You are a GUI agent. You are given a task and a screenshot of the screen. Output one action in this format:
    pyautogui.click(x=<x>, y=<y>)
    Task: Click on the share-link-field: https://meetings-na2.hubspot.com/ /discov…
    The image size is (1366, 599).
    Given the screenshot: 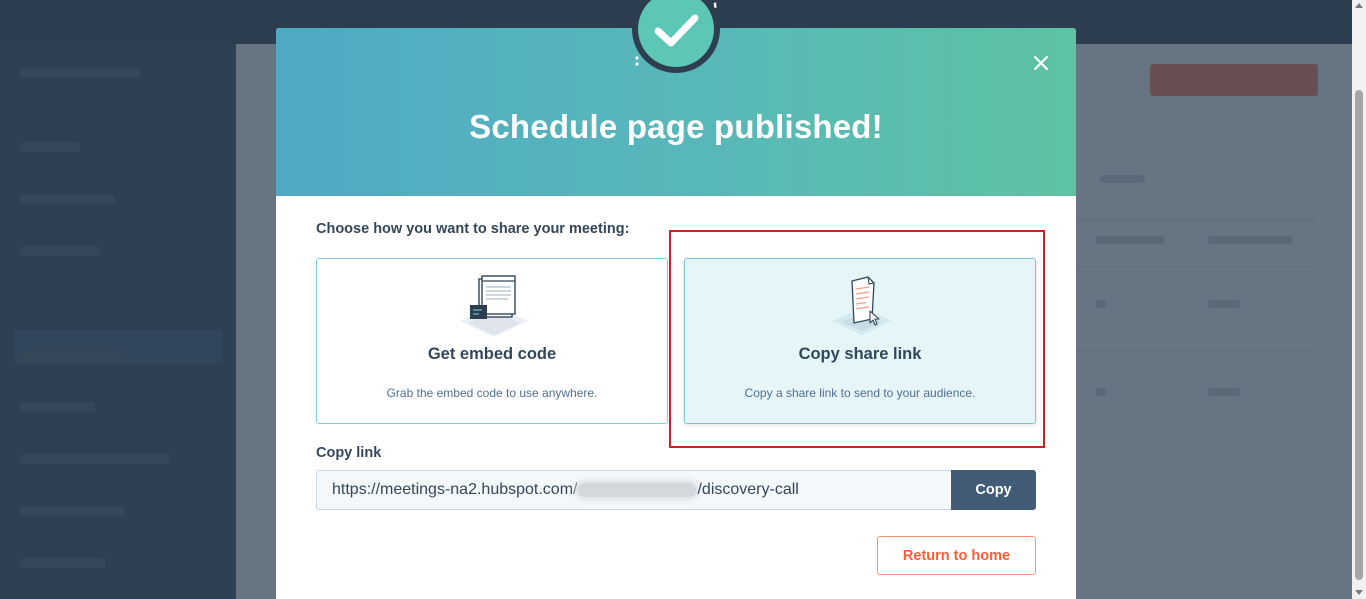 What is the action you would take?
    pyautogui.click(x=634, y=490)
    